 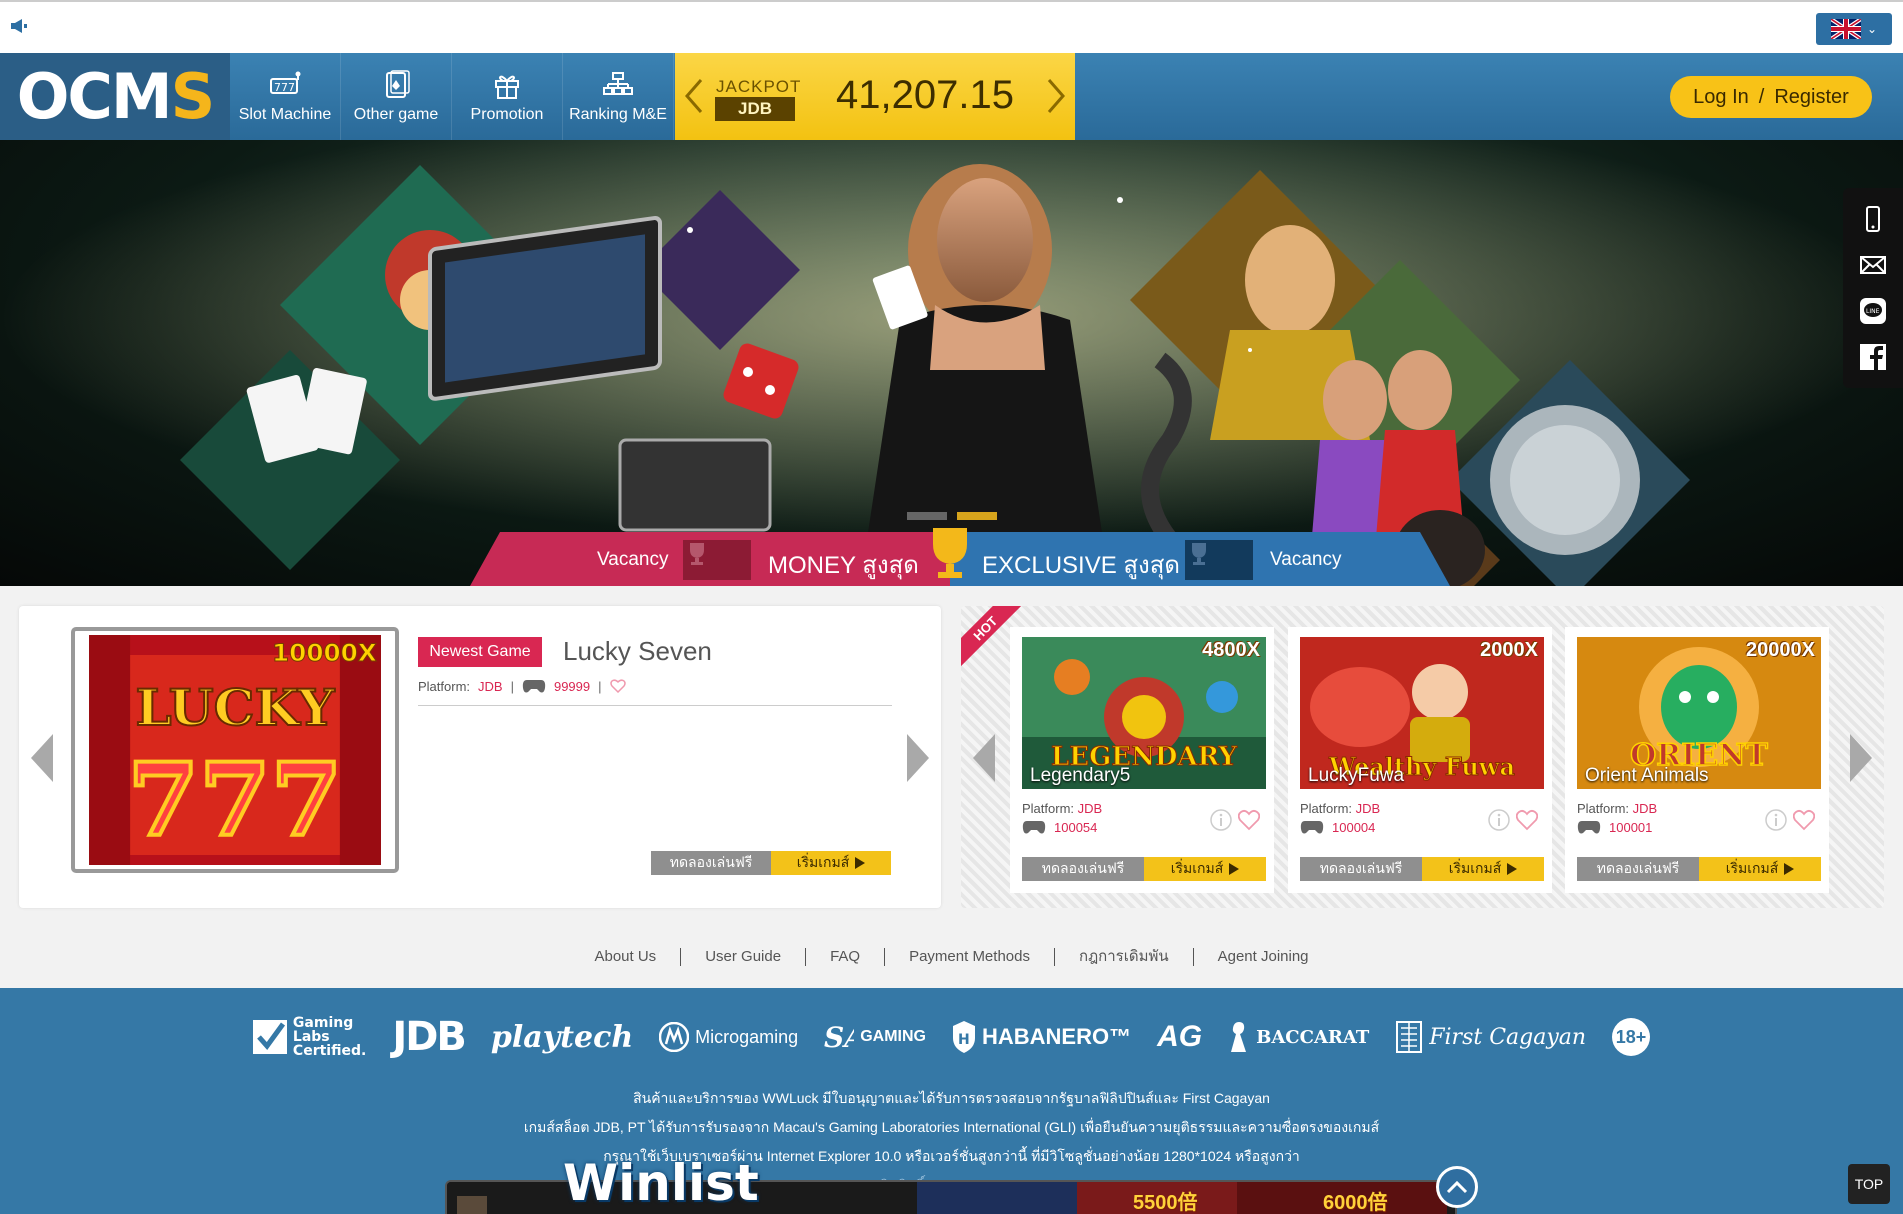 I want to click on login-link: Log In, so click(x=1721, y=97).